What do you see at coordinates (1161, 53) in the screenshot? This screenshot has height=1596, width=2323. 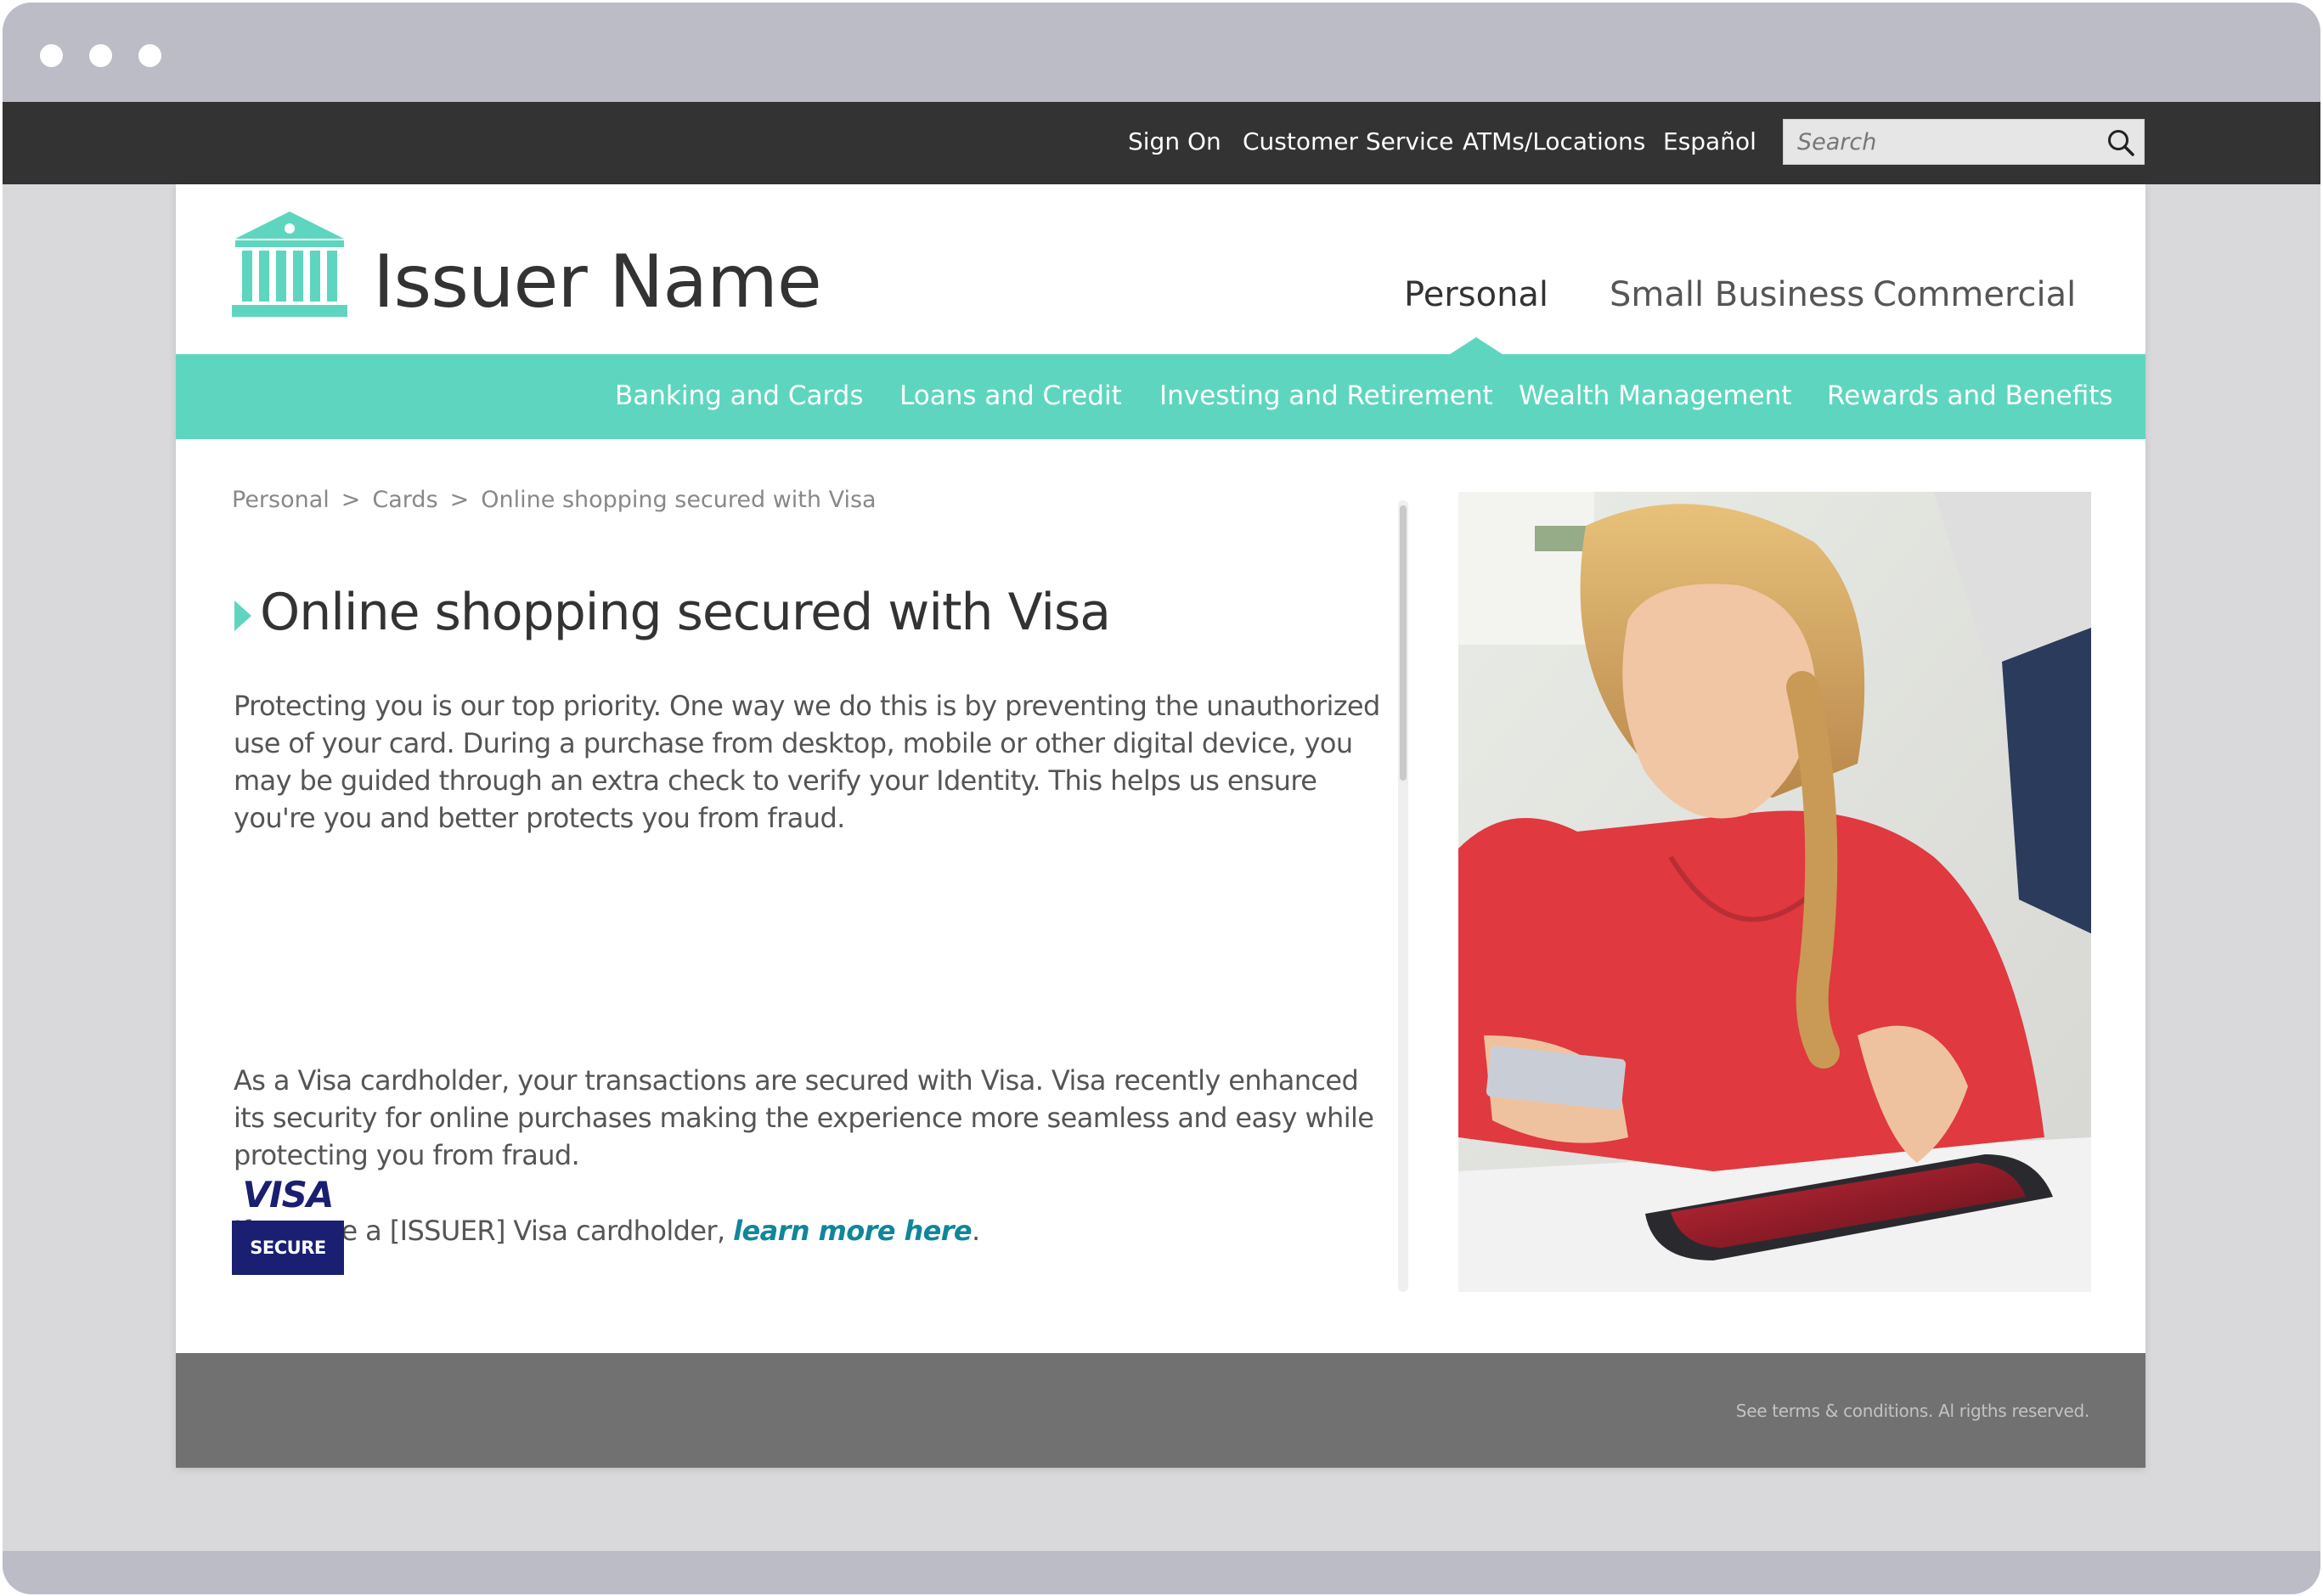 I see `browser-titlebar` at bounding box center [1161, 53].